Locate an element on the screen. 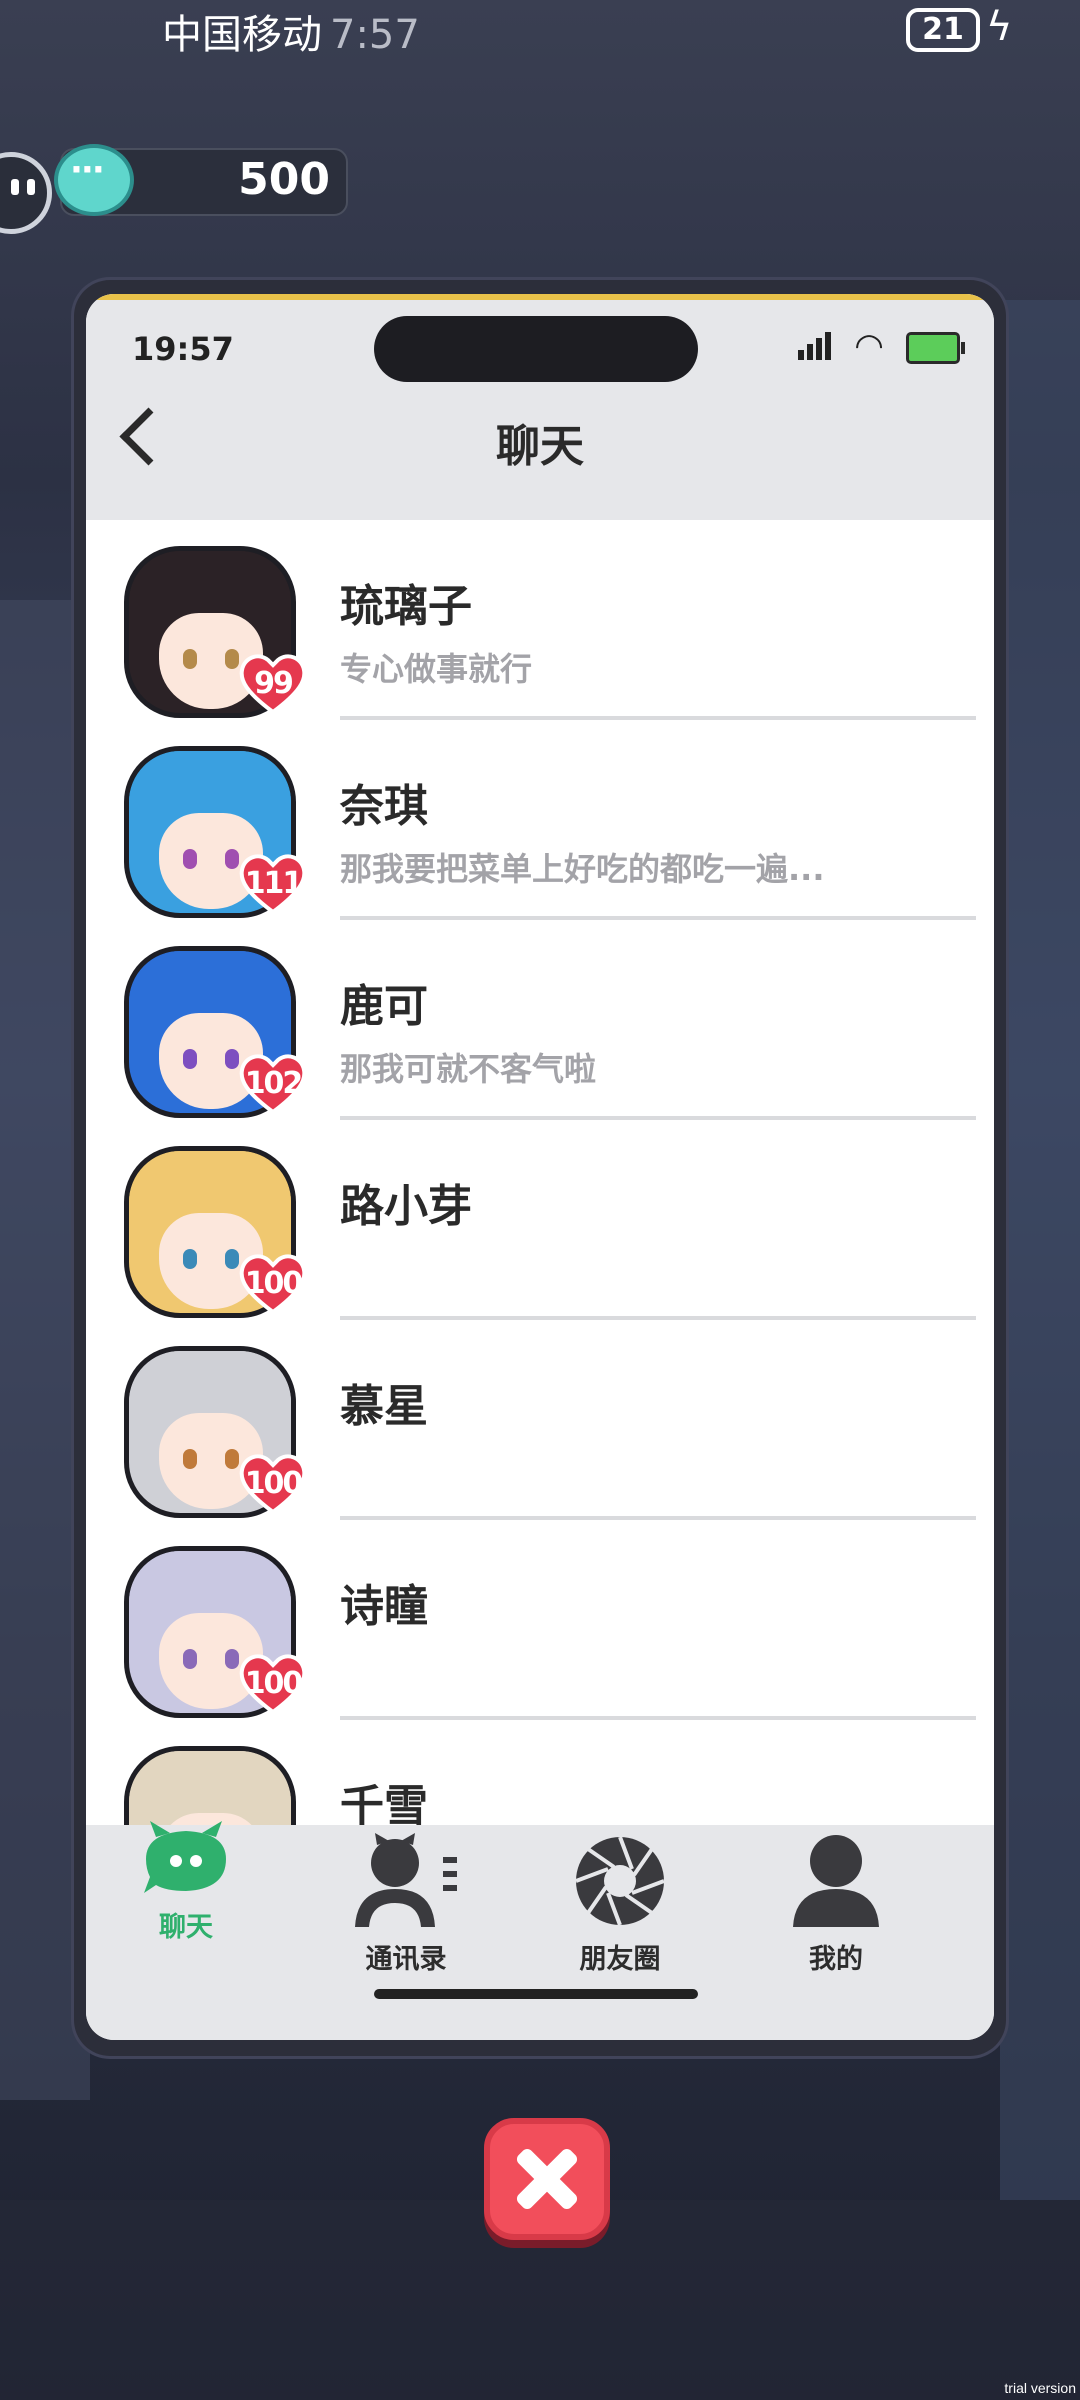 This screenshot has width=1080, height=2400. chat-item: 100 诗瞳 is located at coordinates (540, 1620).